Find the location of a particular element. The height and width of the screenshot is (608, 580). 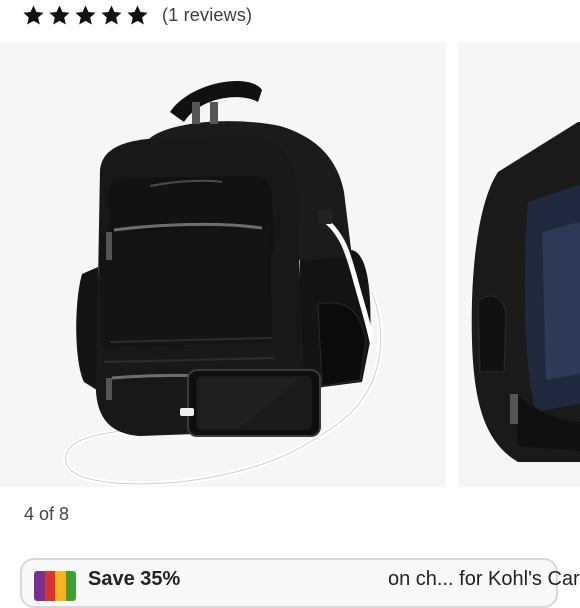

rating-summary: (1 reviews) is located at coordinates (137, 15).